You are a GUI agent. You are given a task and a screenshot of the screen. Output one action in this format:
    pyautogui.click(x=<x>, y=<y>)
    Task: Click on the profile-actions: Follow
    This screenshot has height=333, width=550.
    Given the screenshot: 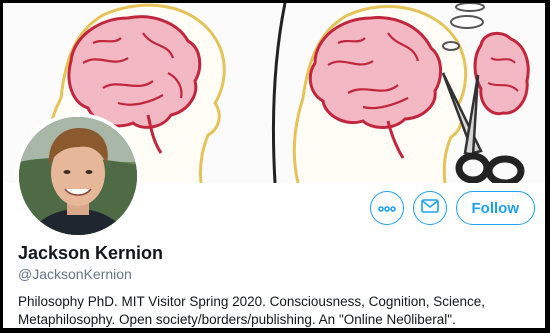 What is the action you would take?
    pyautogui.click(x=452, y=208)
    